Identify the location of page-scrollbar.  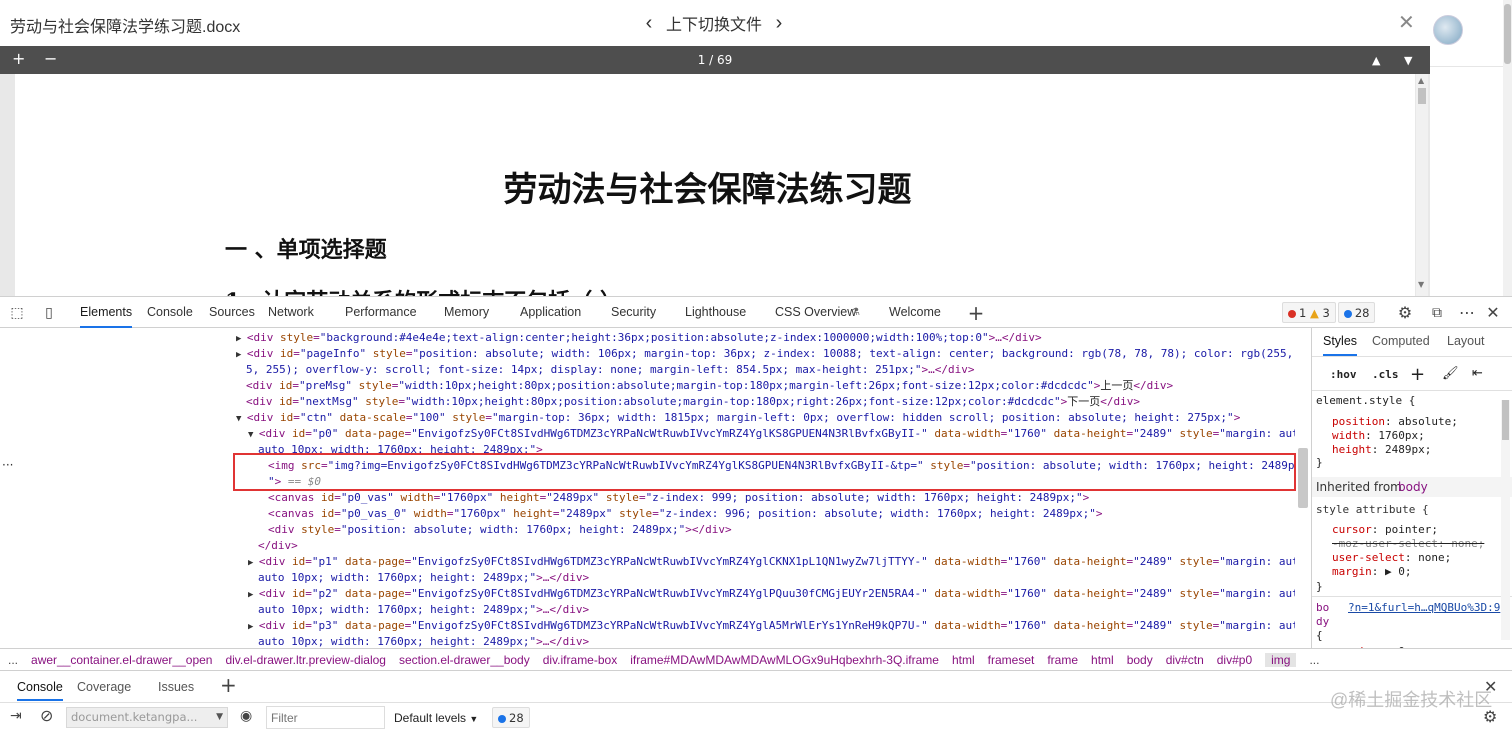
(1507, 148).